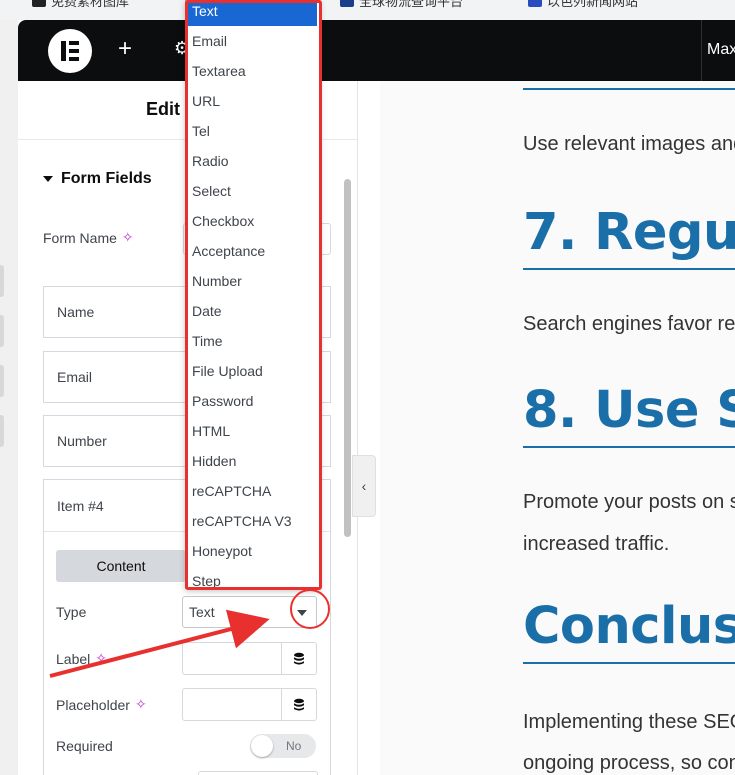 This screenshot has width=735, height=775. What do you see at coordinates (629, 630) in the screenshot?
I see `heading-conclusion: Conclusio` at bounding box center [629, 630].